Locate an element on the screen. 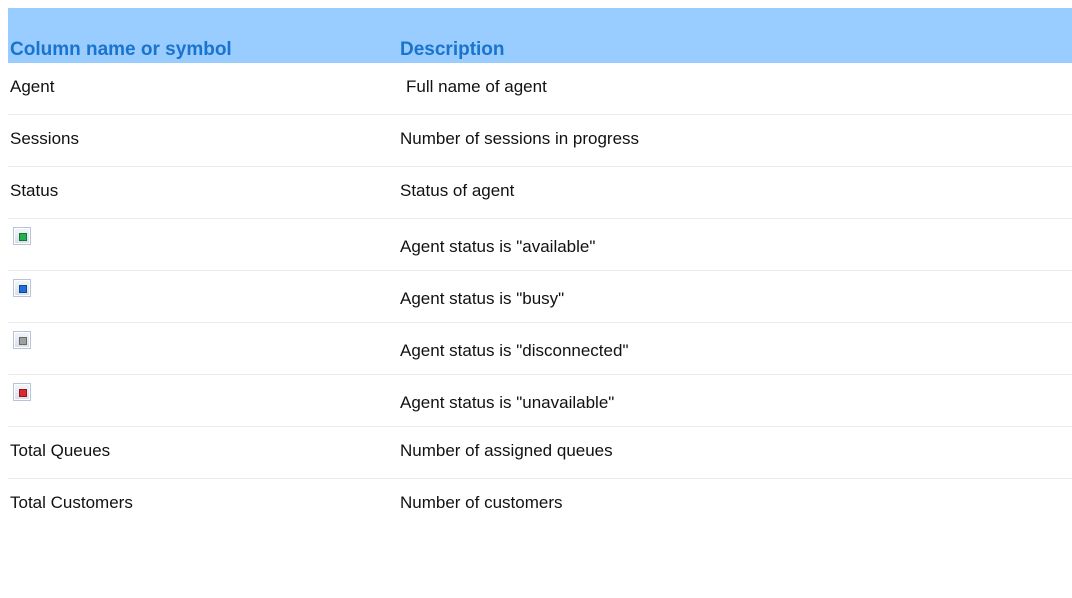 This screenshot has height=598, width=1072. column-name-status: Status is located at coordinates (34, 190).